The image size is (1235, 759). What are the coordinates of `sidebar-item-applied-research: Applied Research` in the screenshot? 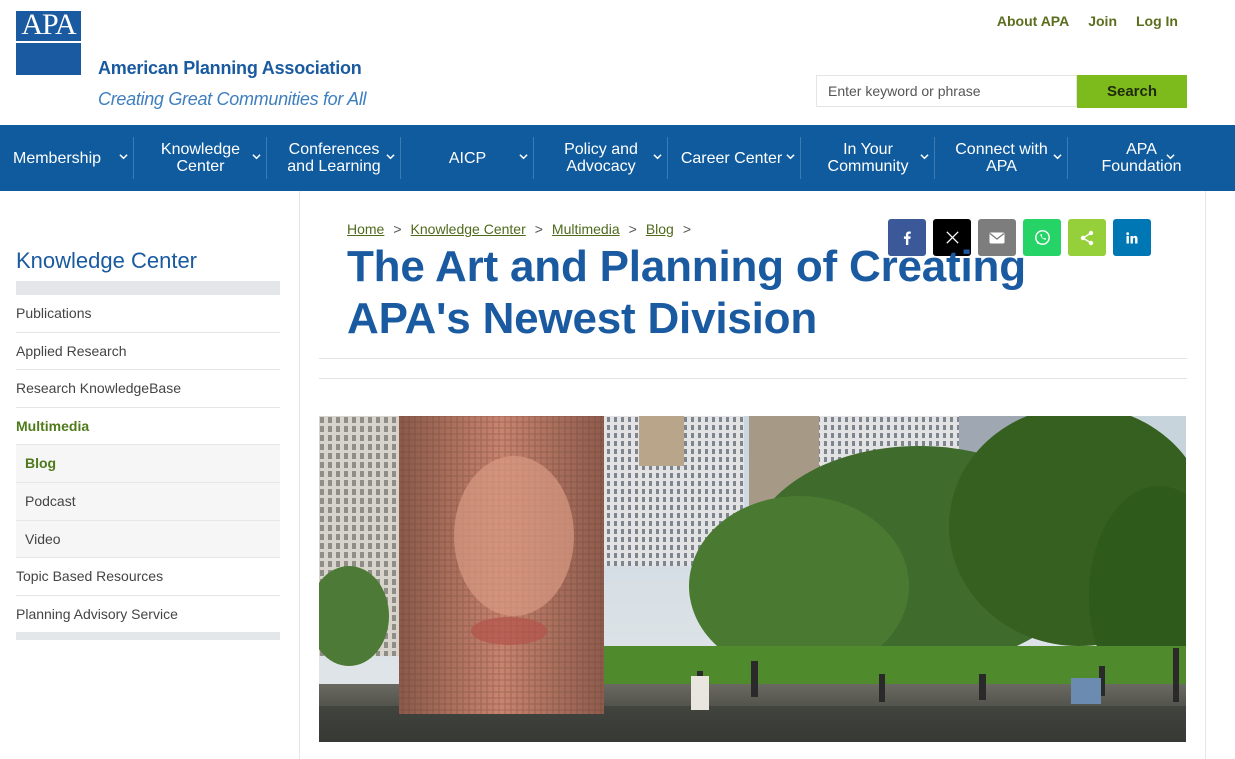 It's located at (148, 352).